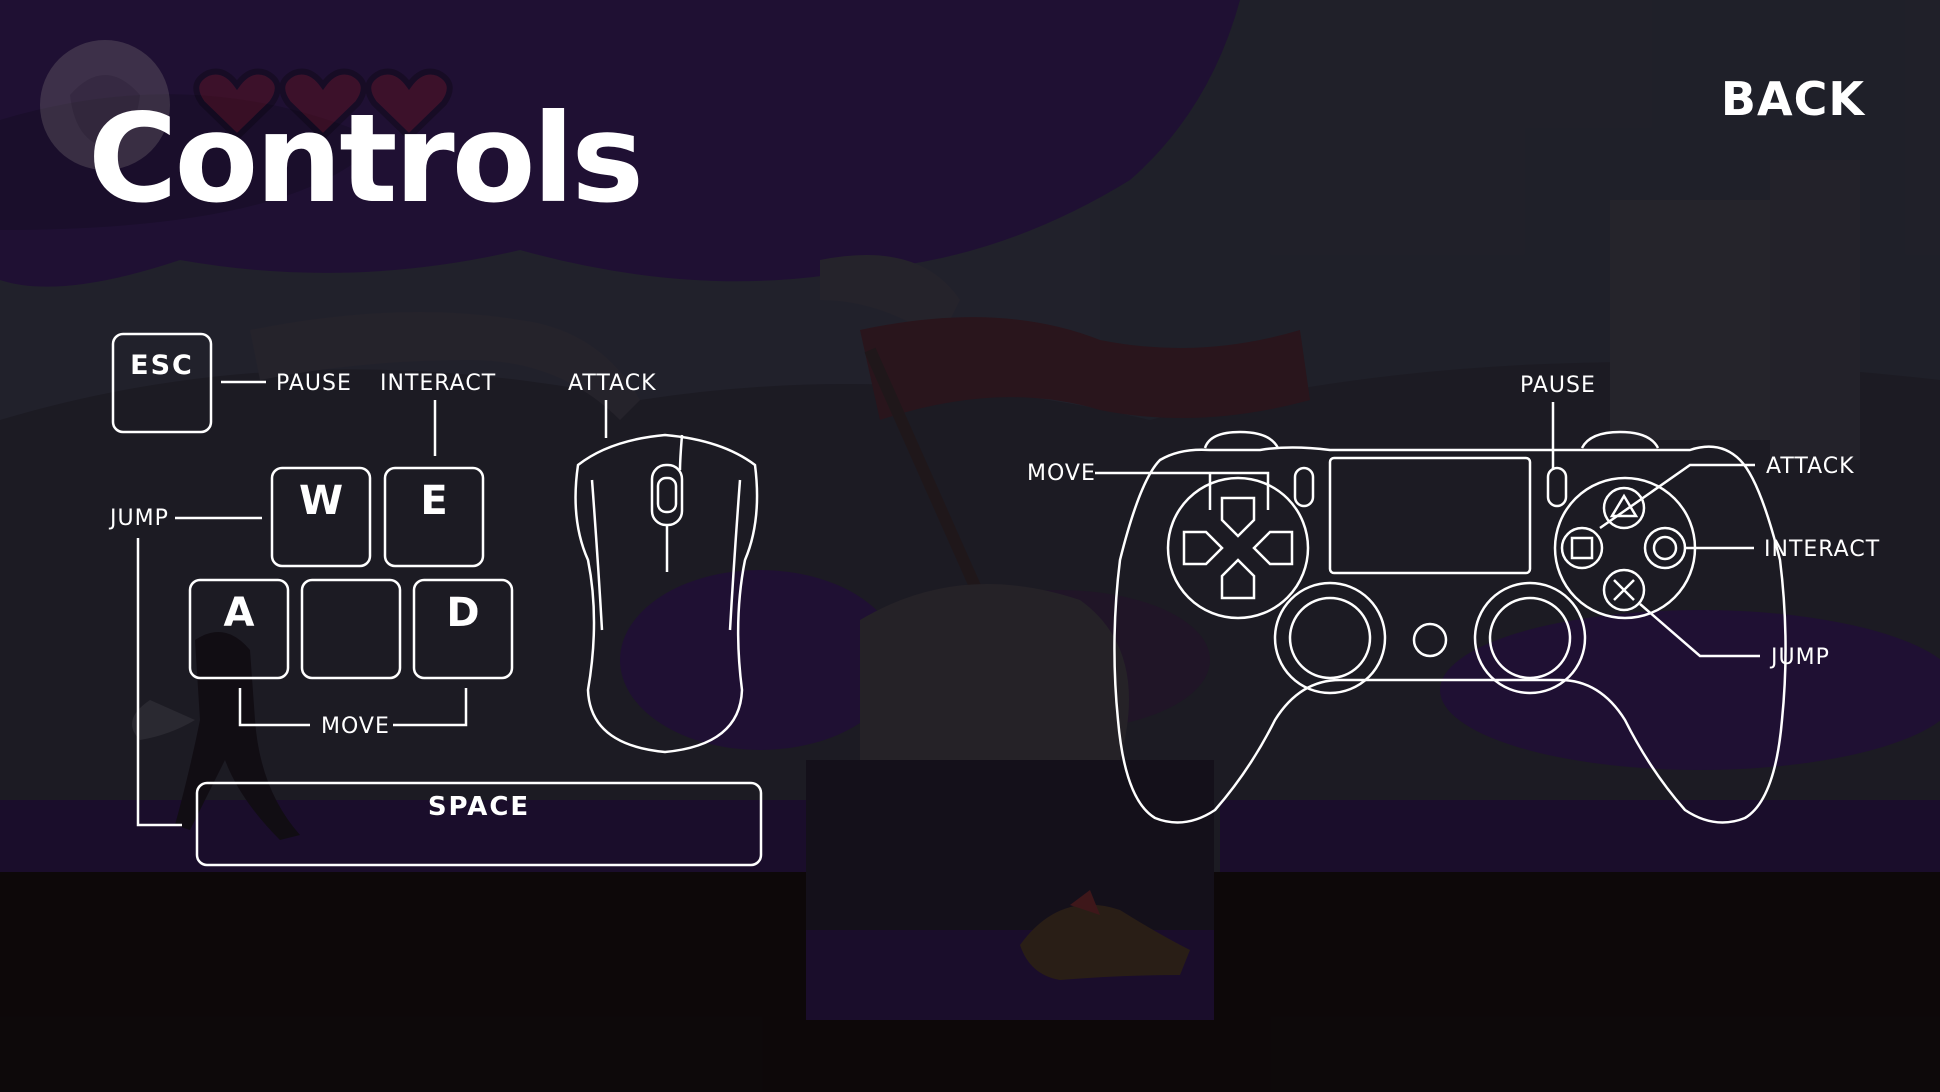 Image resolution: width=1940 pixels, height=1092 pixels. Describe the element at coordinates (314, 383) in the screenshot. I see `label-pause: PAUSE` at that location.